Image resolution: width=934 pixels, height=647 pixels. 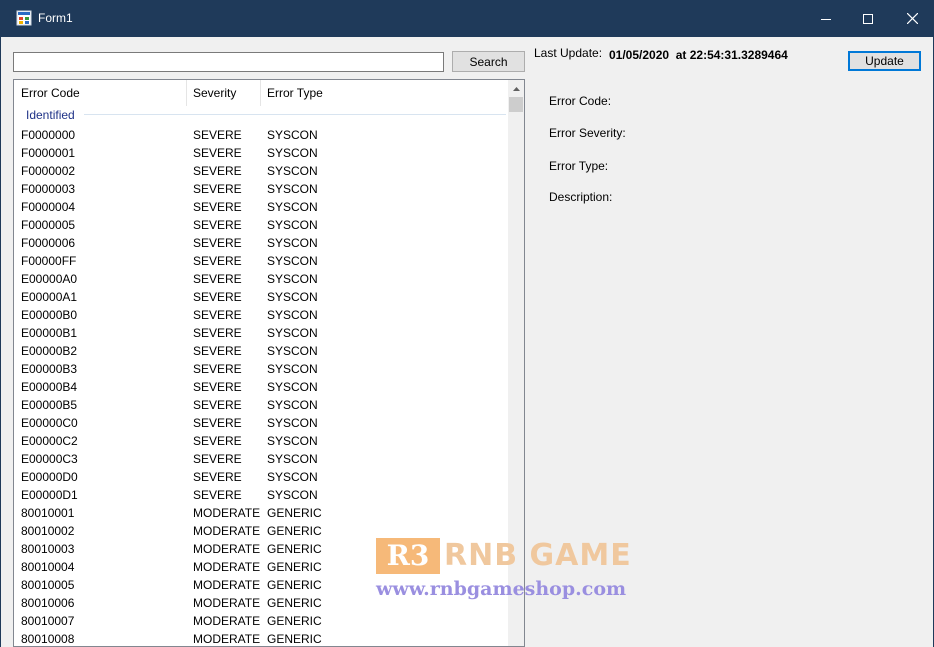 What do you see at coordinates (48, 513) in the screenshot?
I see `cell-error-code: 80010001` at bounding box center [48, 513].